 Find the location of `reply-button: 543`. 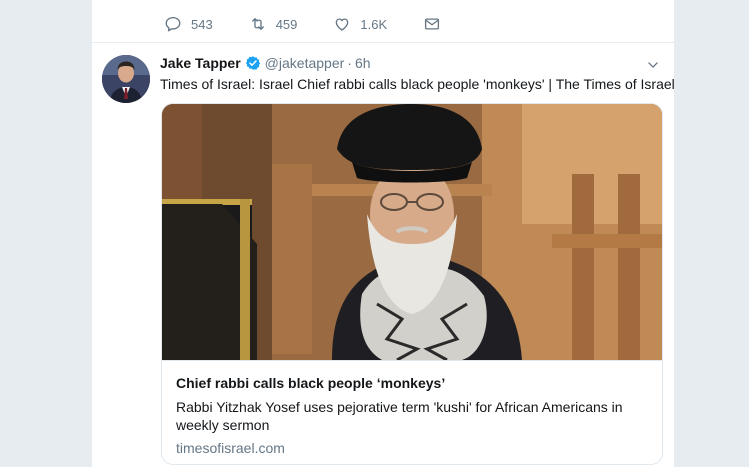

reply-button: 543 is located at coordinates (188, 24).